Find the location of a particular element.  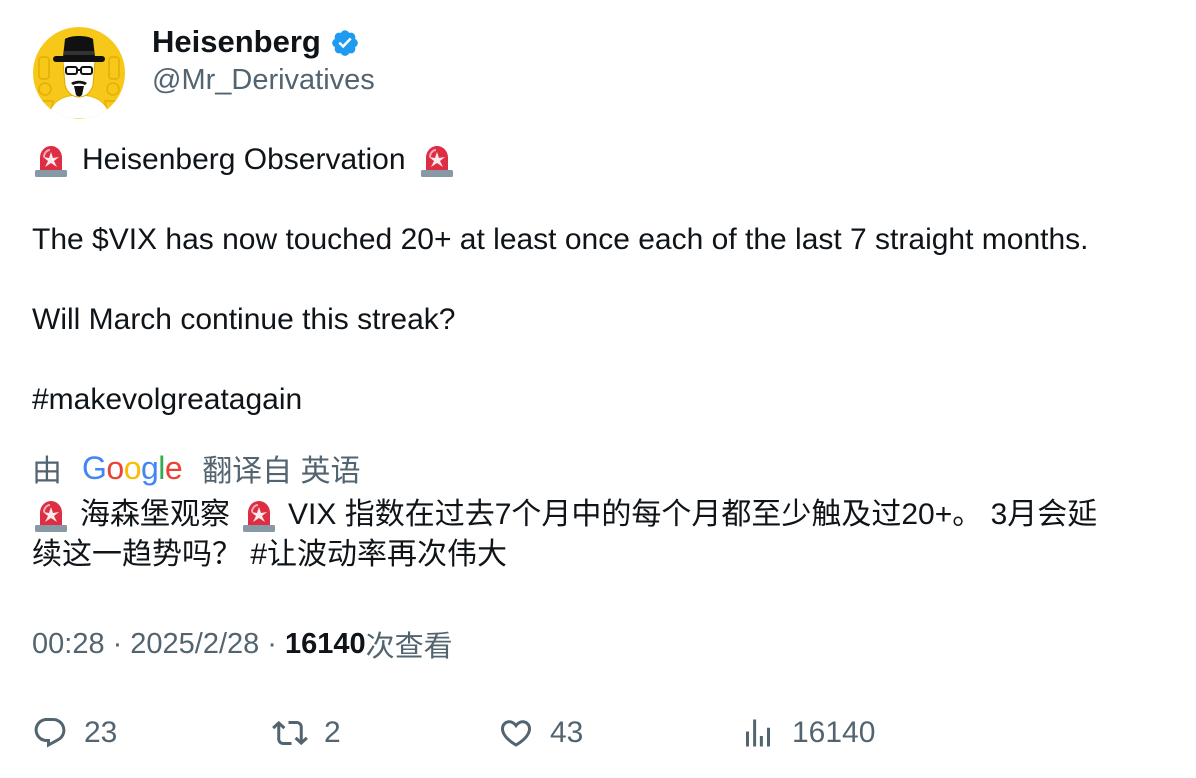

translation-prefix: 由 is located at coordinates (47, 471).